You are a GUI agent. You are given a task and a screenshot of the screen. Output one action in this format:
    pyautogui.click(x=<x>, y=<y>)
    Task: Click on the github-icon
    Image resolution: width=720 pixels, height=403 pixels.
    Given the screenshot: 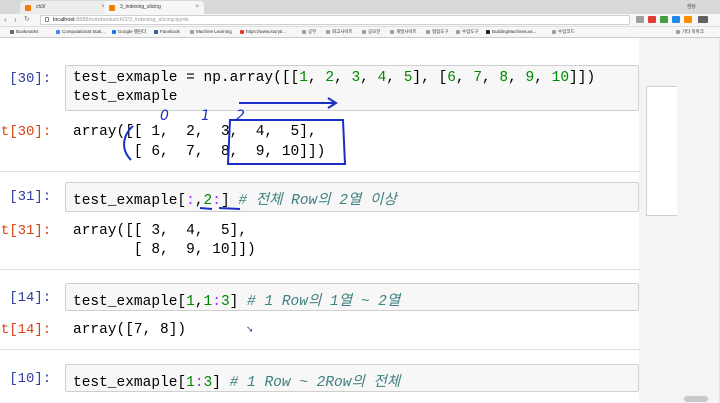 What is the action you would take?
    pyautogui.click(x=488, y=32)
    